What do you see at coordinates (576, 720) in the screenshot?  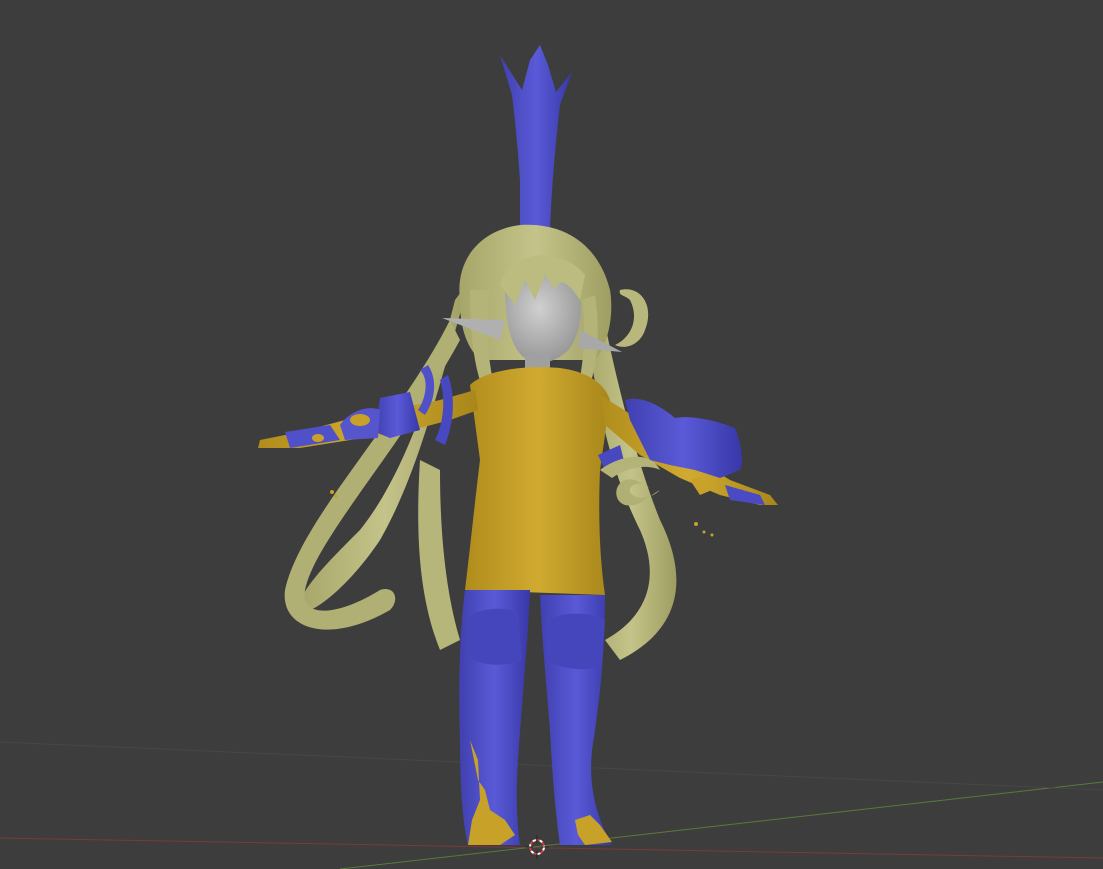 I see `right-boot` at bounding box center [576, 720].